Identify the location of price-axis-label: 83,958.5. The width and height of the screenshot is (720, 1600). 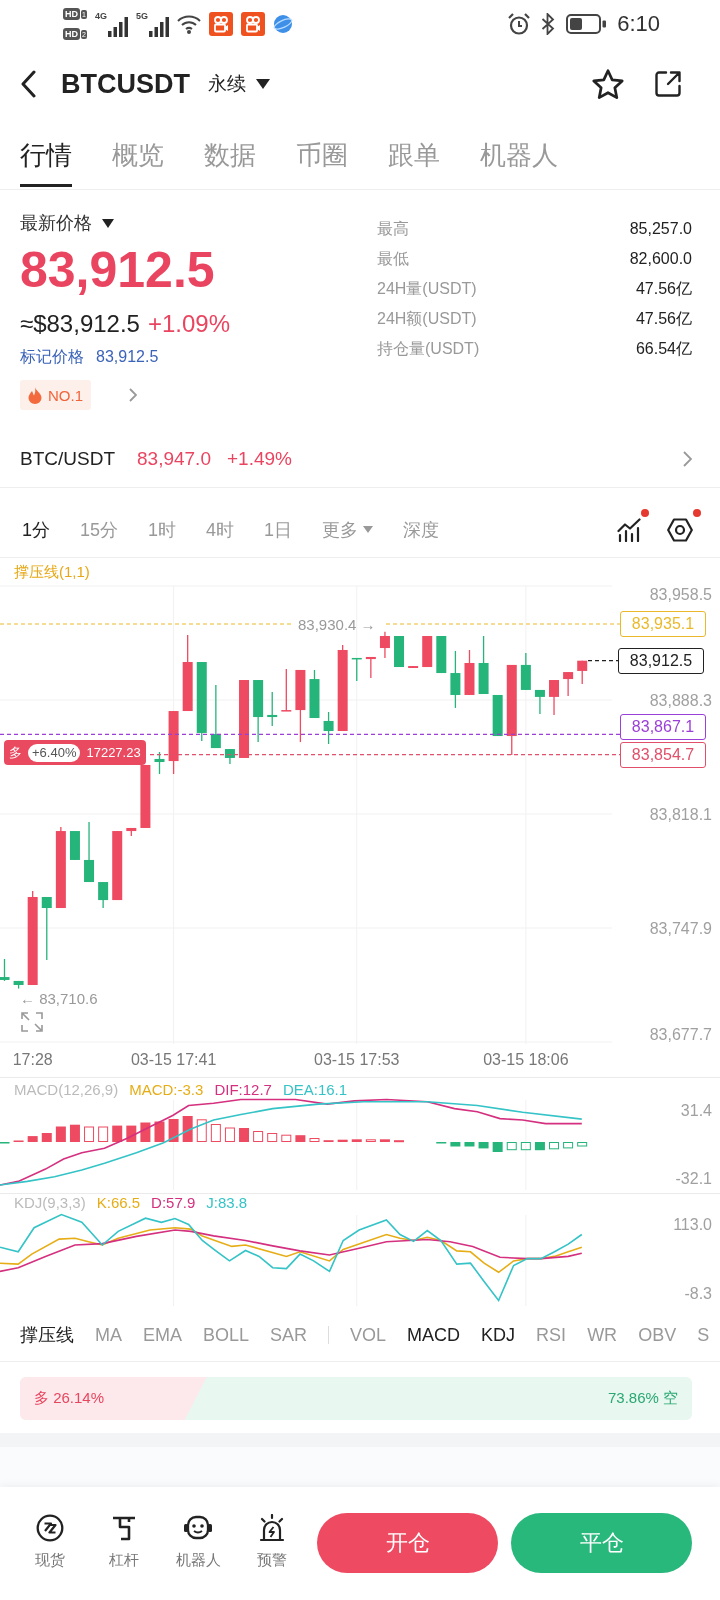
(680, 594).